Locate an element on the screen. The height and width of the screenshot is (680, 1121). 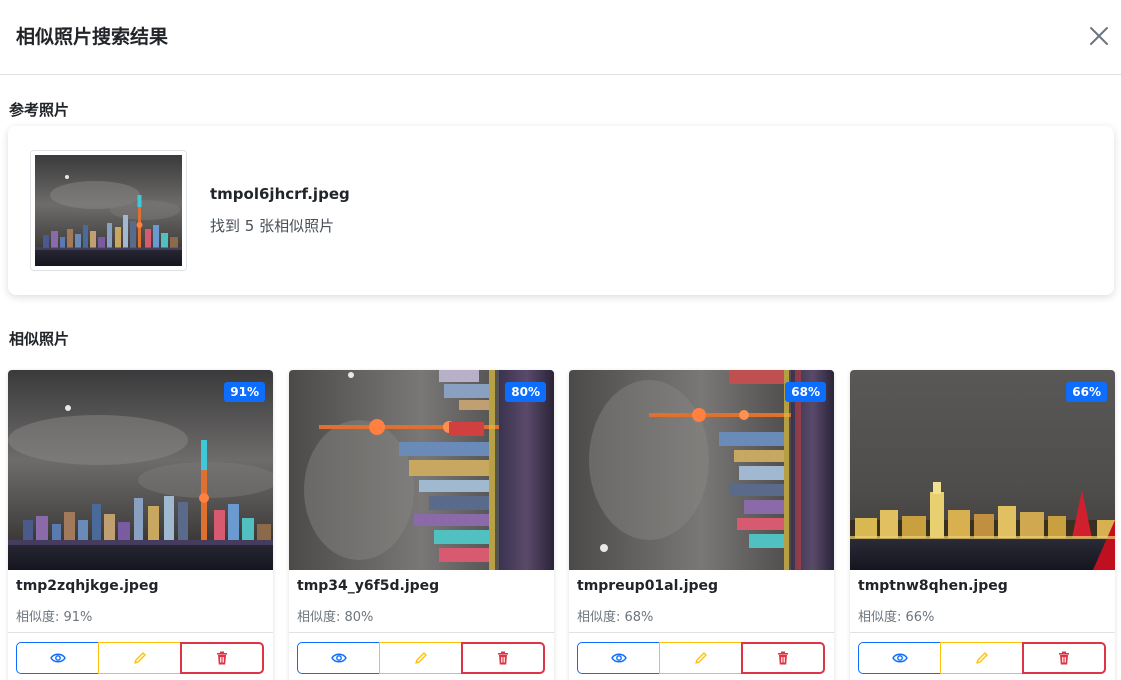
photo-filename: tmptnw8qhen.jpeg is located at coordinates (933, 586).